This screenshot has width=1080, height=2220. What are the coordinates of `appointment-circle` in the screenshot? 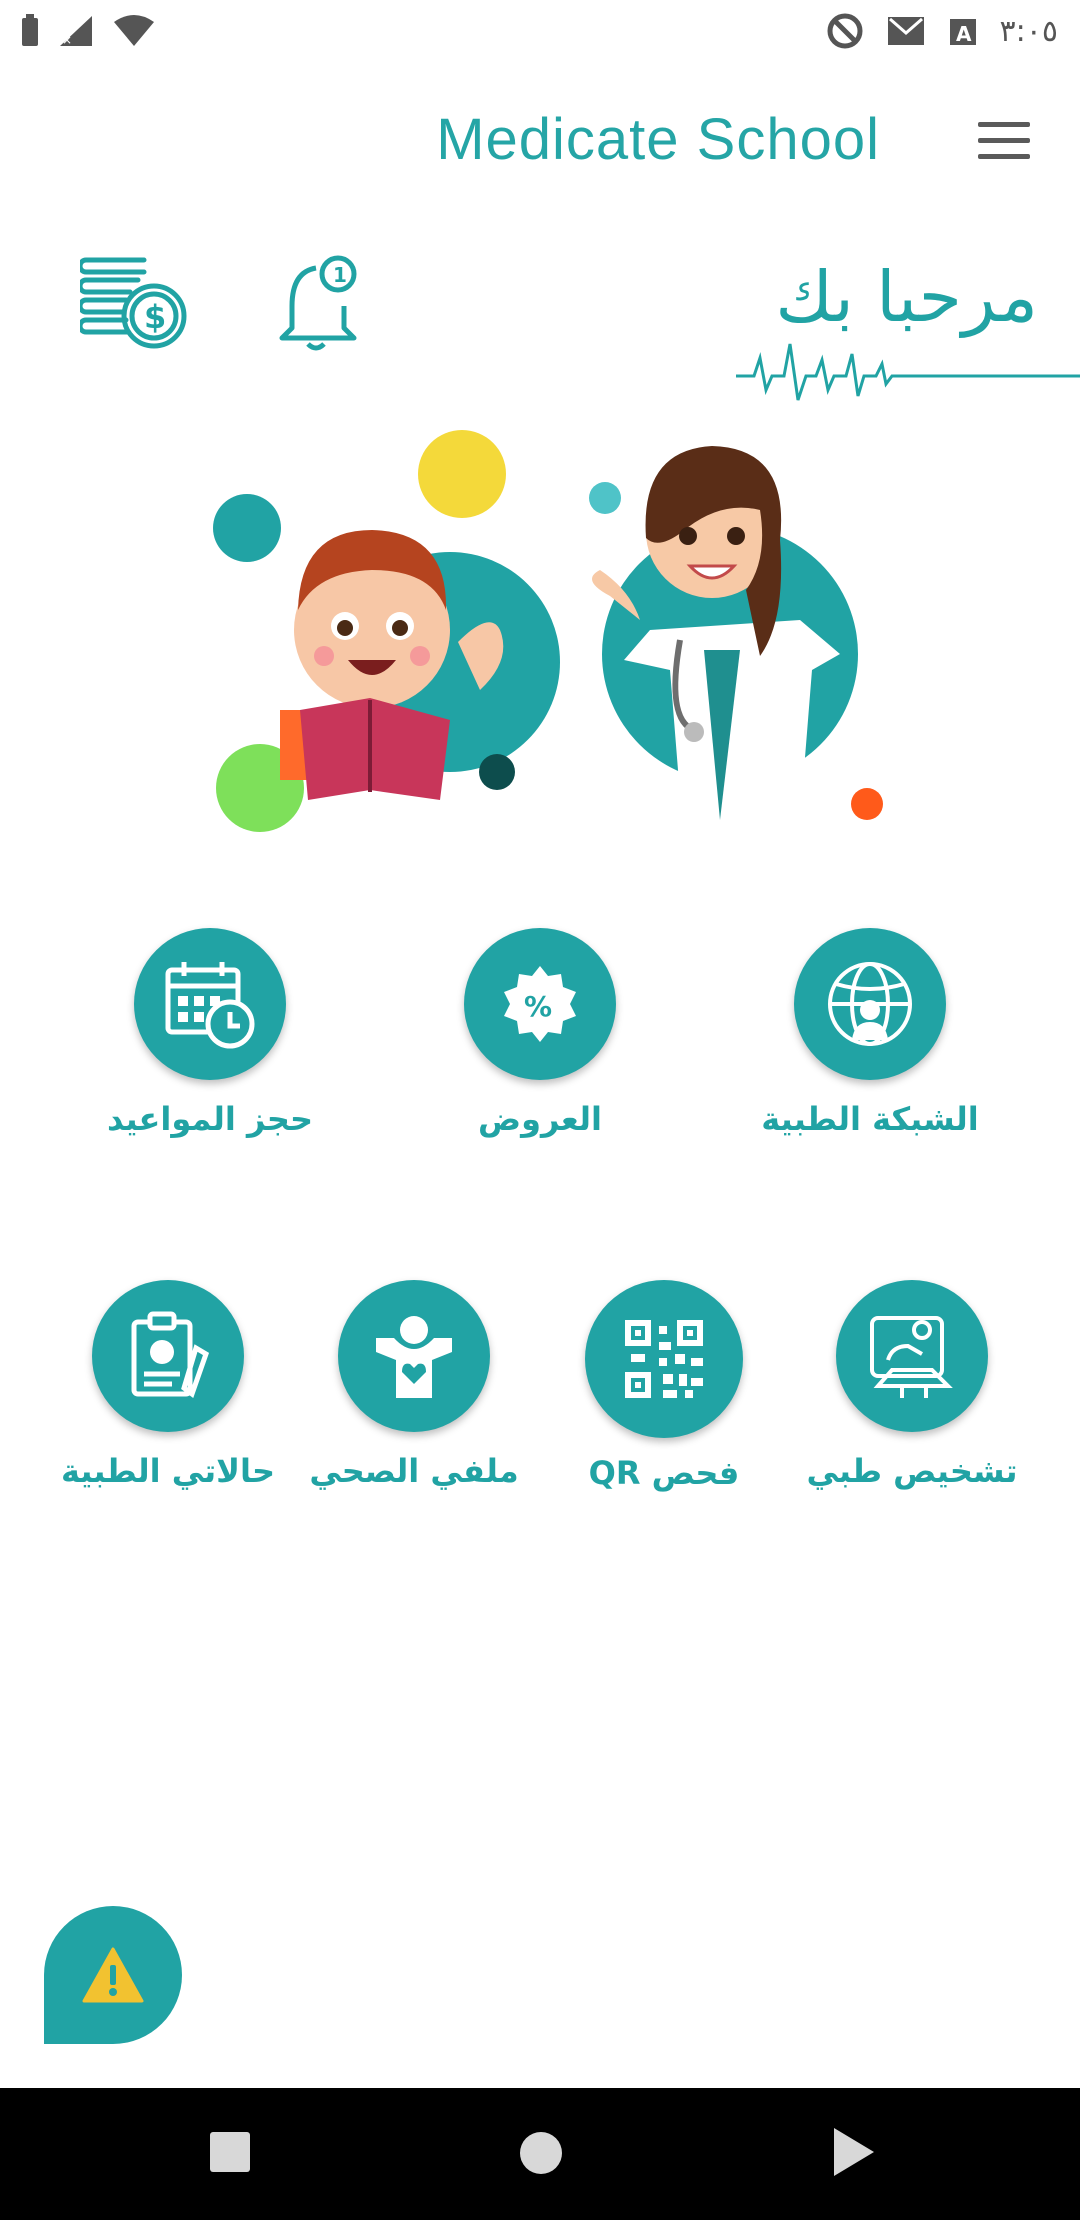 It's located at (210, 1004).